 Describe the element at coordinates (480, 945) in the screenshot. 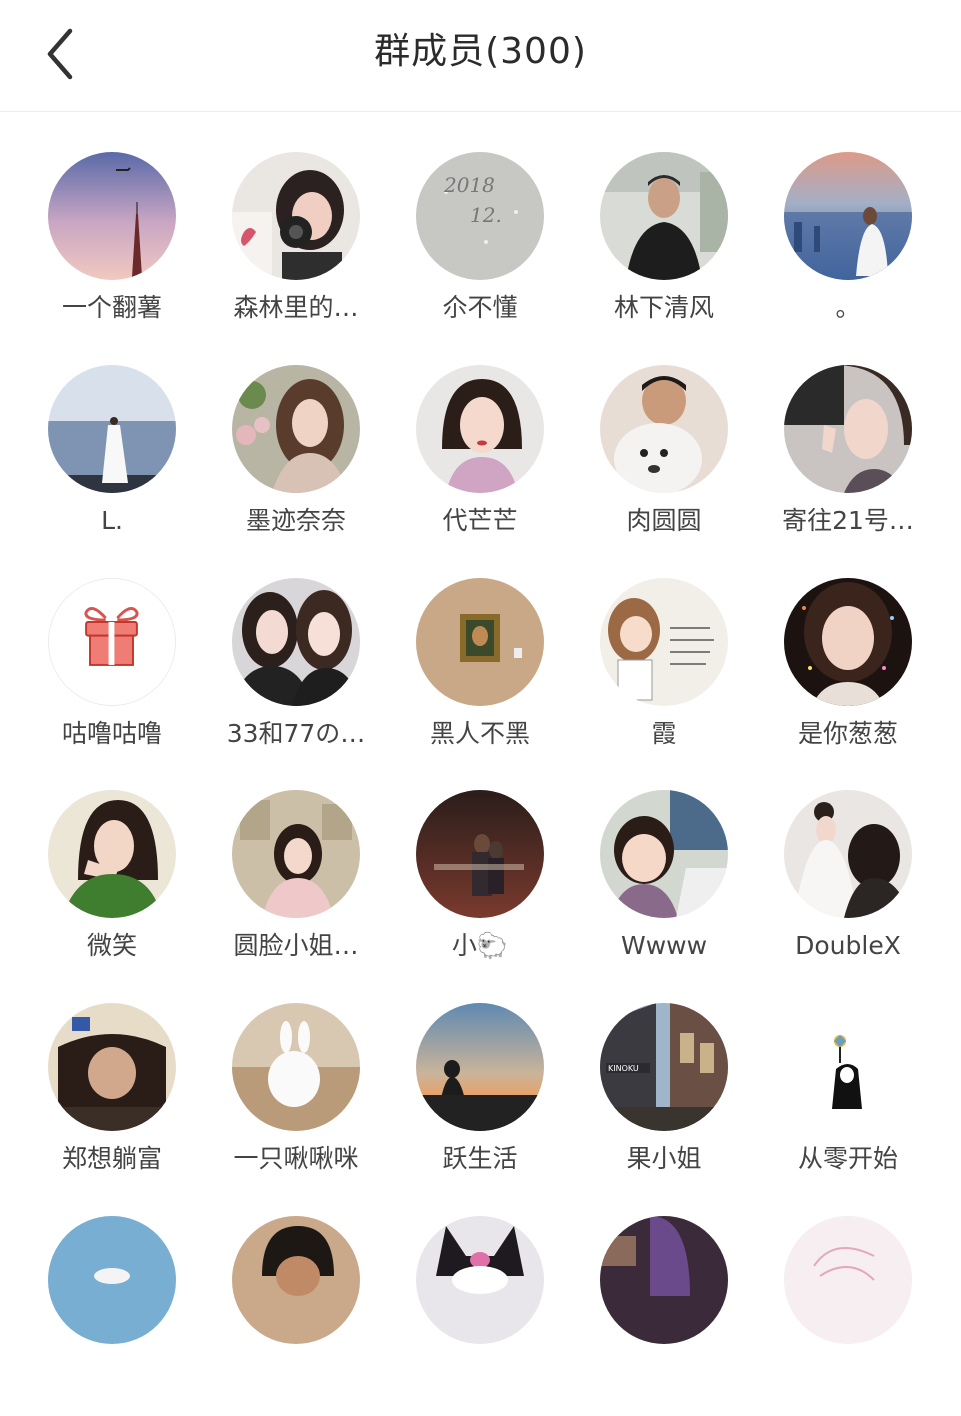

I see `member-name: 小🐑` at that location.